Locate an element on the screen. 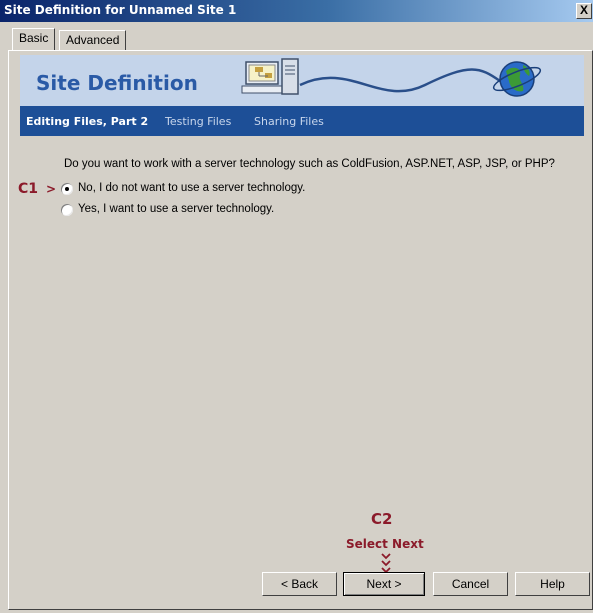  wizard-banner: Site Definition is located at coordinates (302, 80).